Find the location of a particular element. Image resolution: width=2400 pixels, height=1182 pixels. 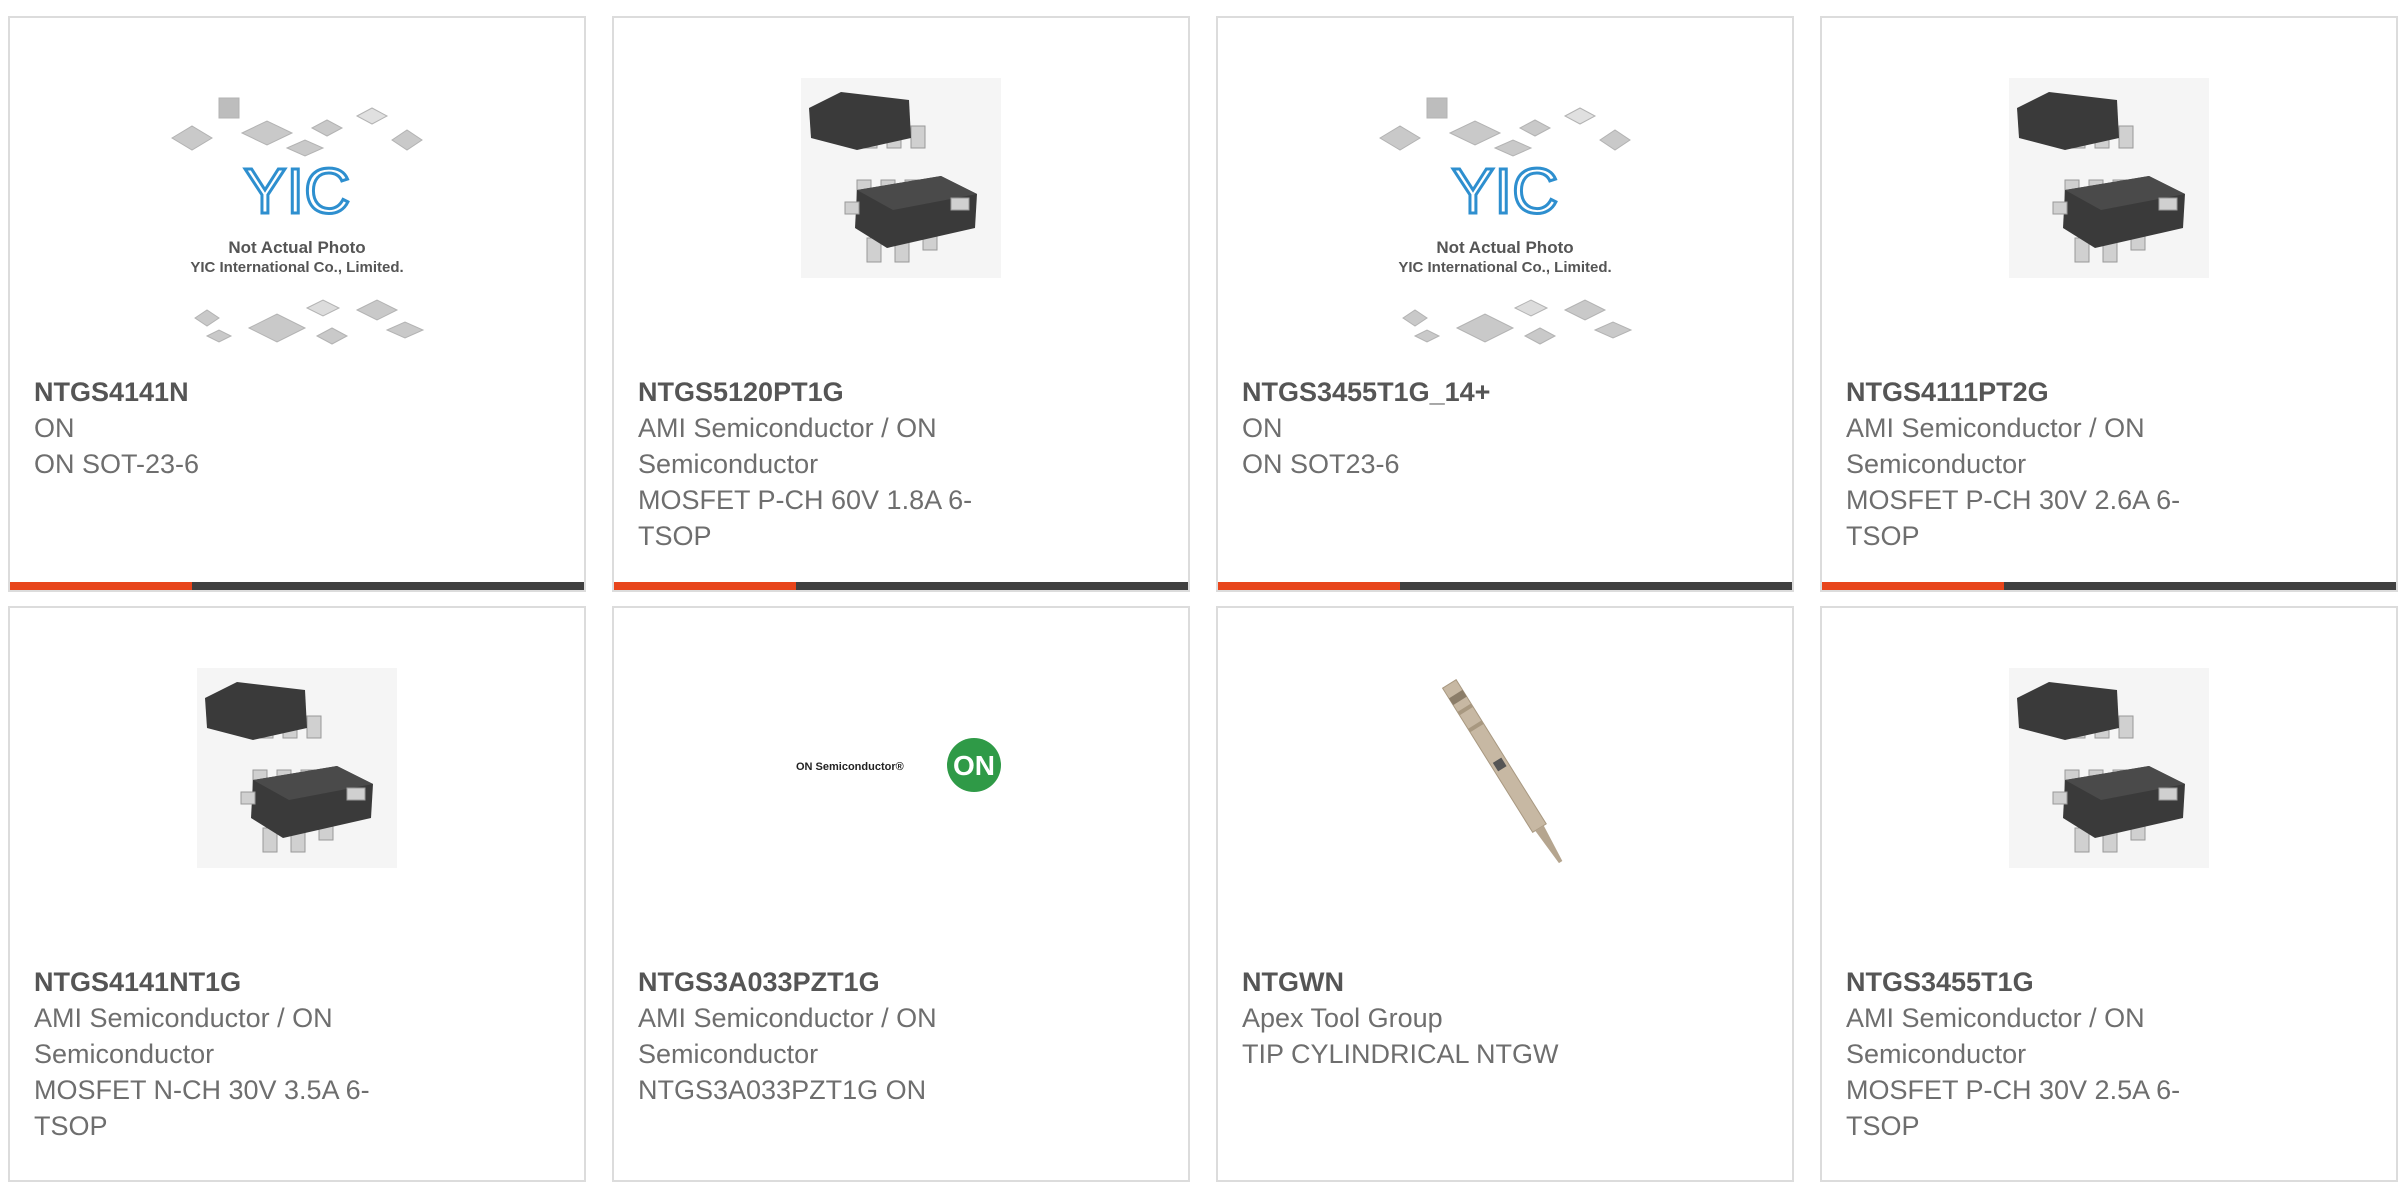

part-number: NTGS4141NT1G is located at coordinates (224, 982).